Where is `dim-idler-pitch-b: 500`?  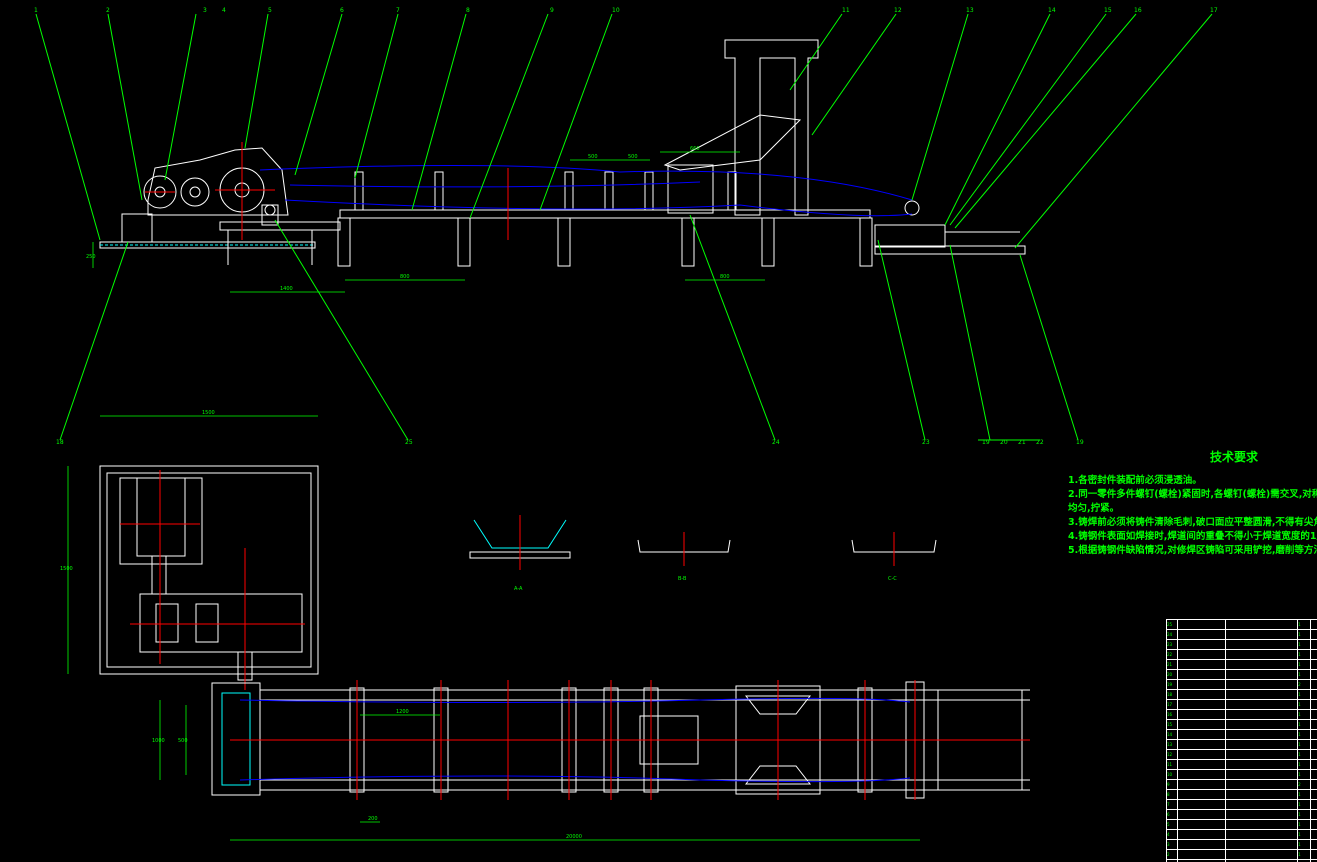 dim-idler-pitch-b: 500 is located at coordinates (633, 157).